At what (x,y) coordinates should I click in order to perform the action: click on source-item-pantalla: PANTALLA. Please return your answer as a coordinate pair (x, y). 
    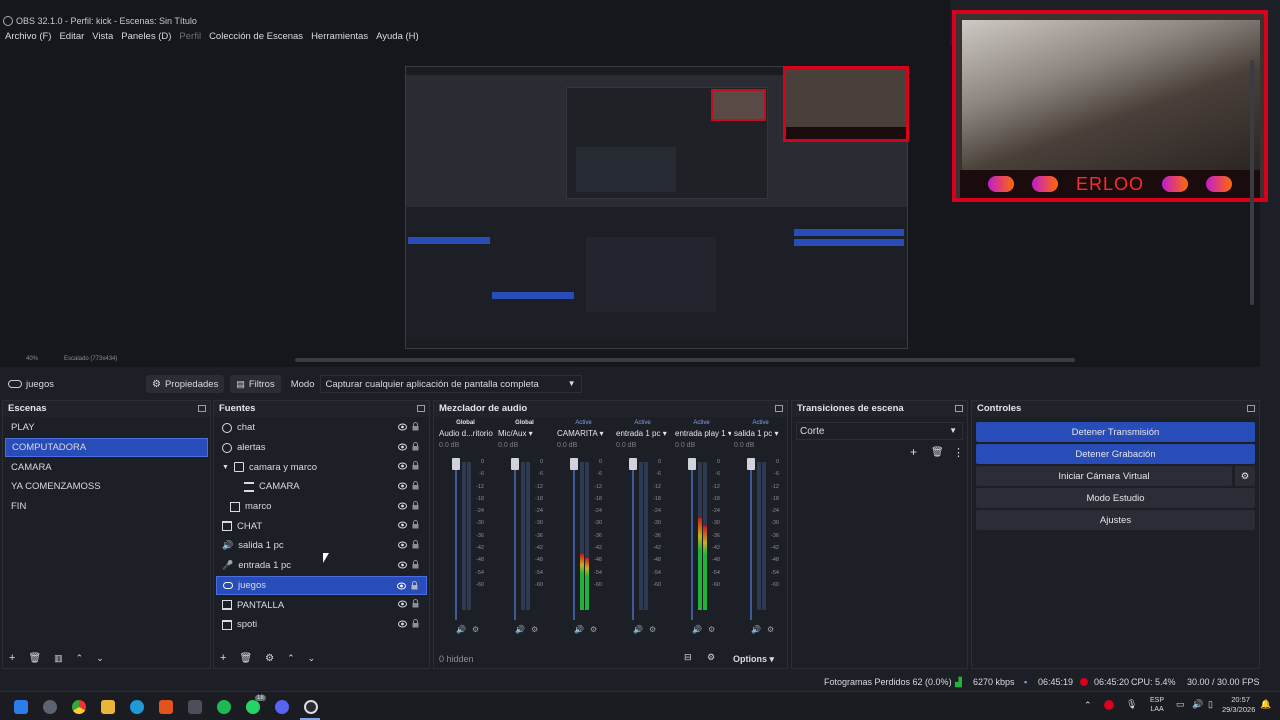
    Looking at the image, I should click on (321, 605).